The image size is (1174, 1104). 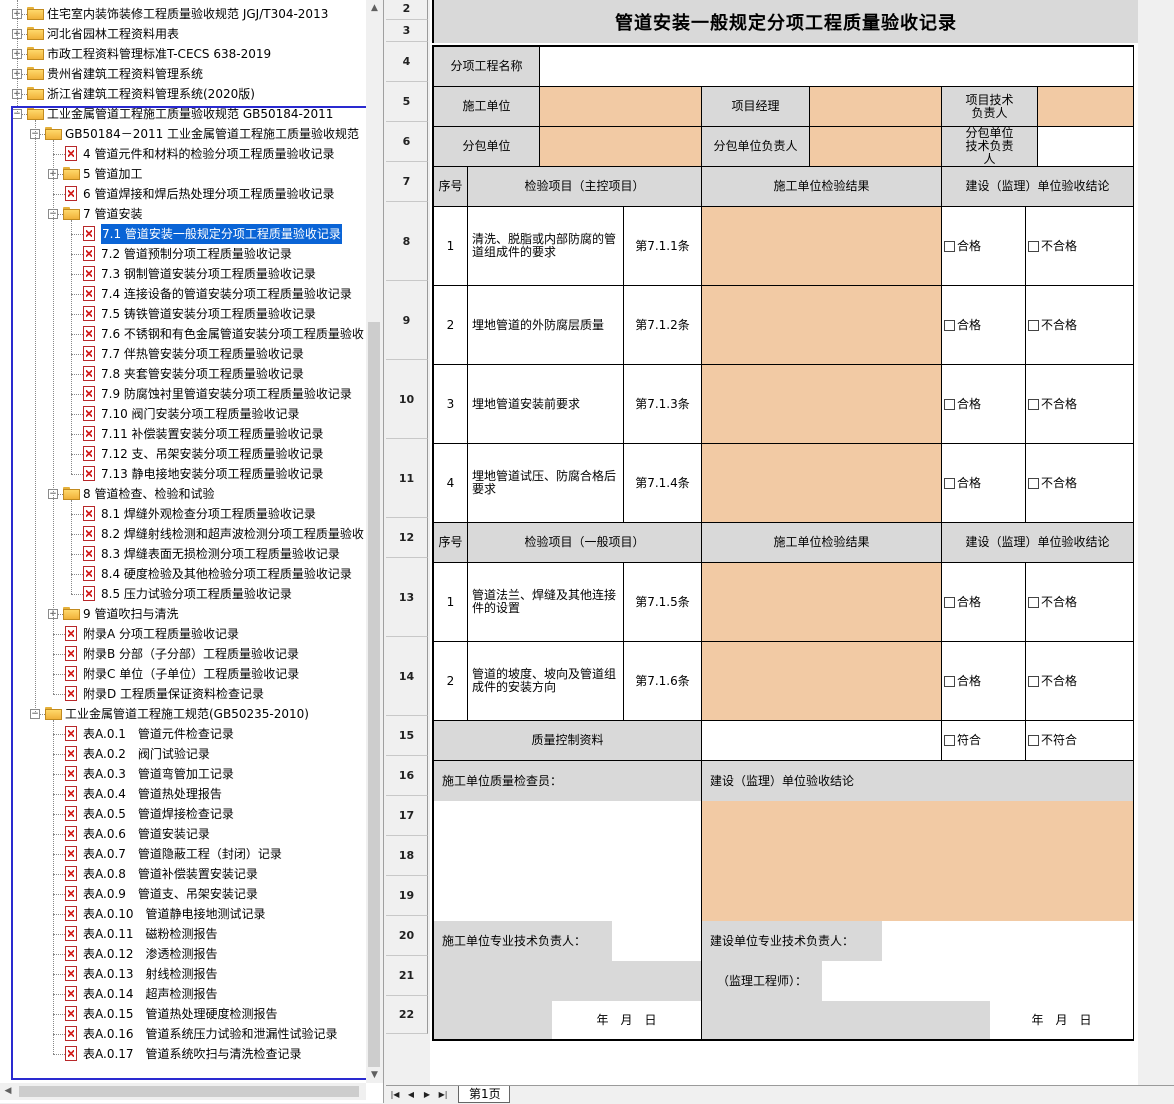 I want to click on row-header: 2, so click(x=407, y=10).